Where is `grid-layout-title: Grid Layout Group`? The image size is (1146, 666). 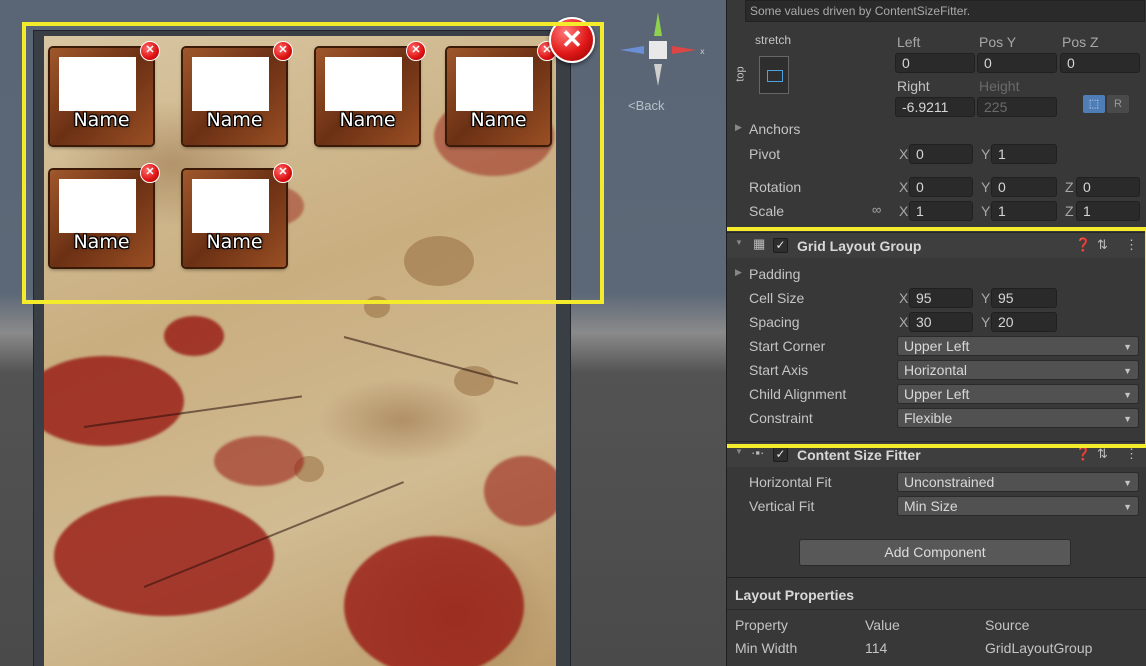 grid-layout-title: Grid Layout Group is located at coordinates (859, 246).